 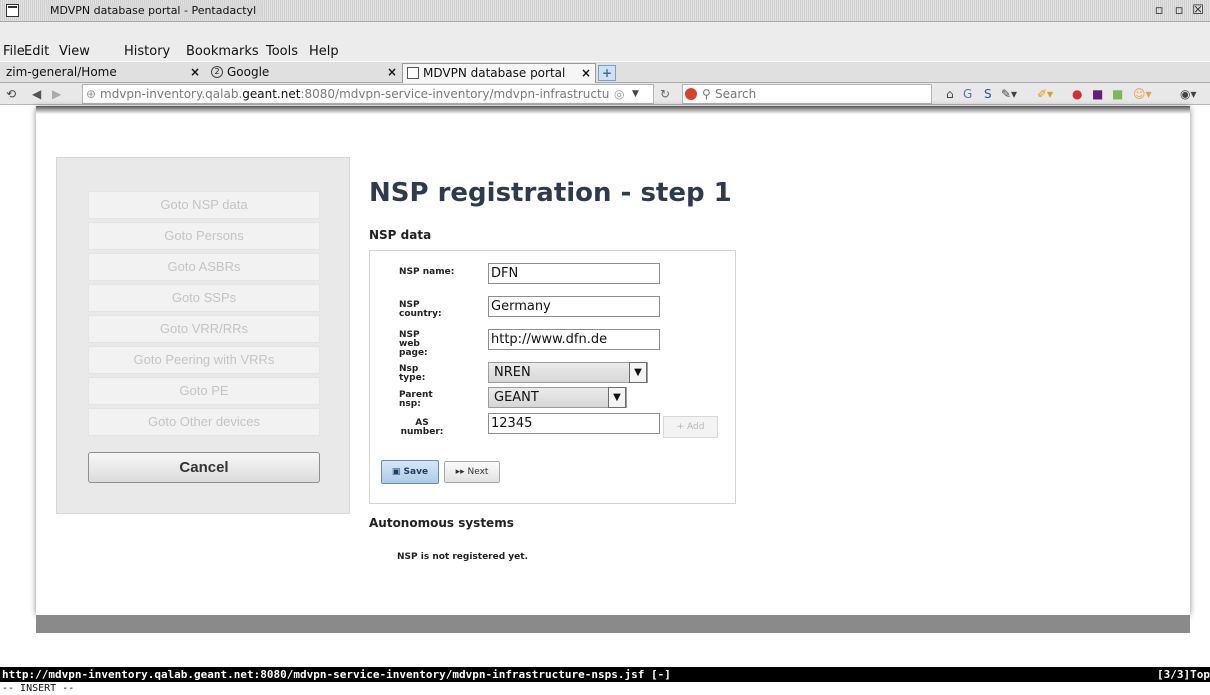 I want to click on nsp-name-label: NSP name:, so click(x=427, y=272).